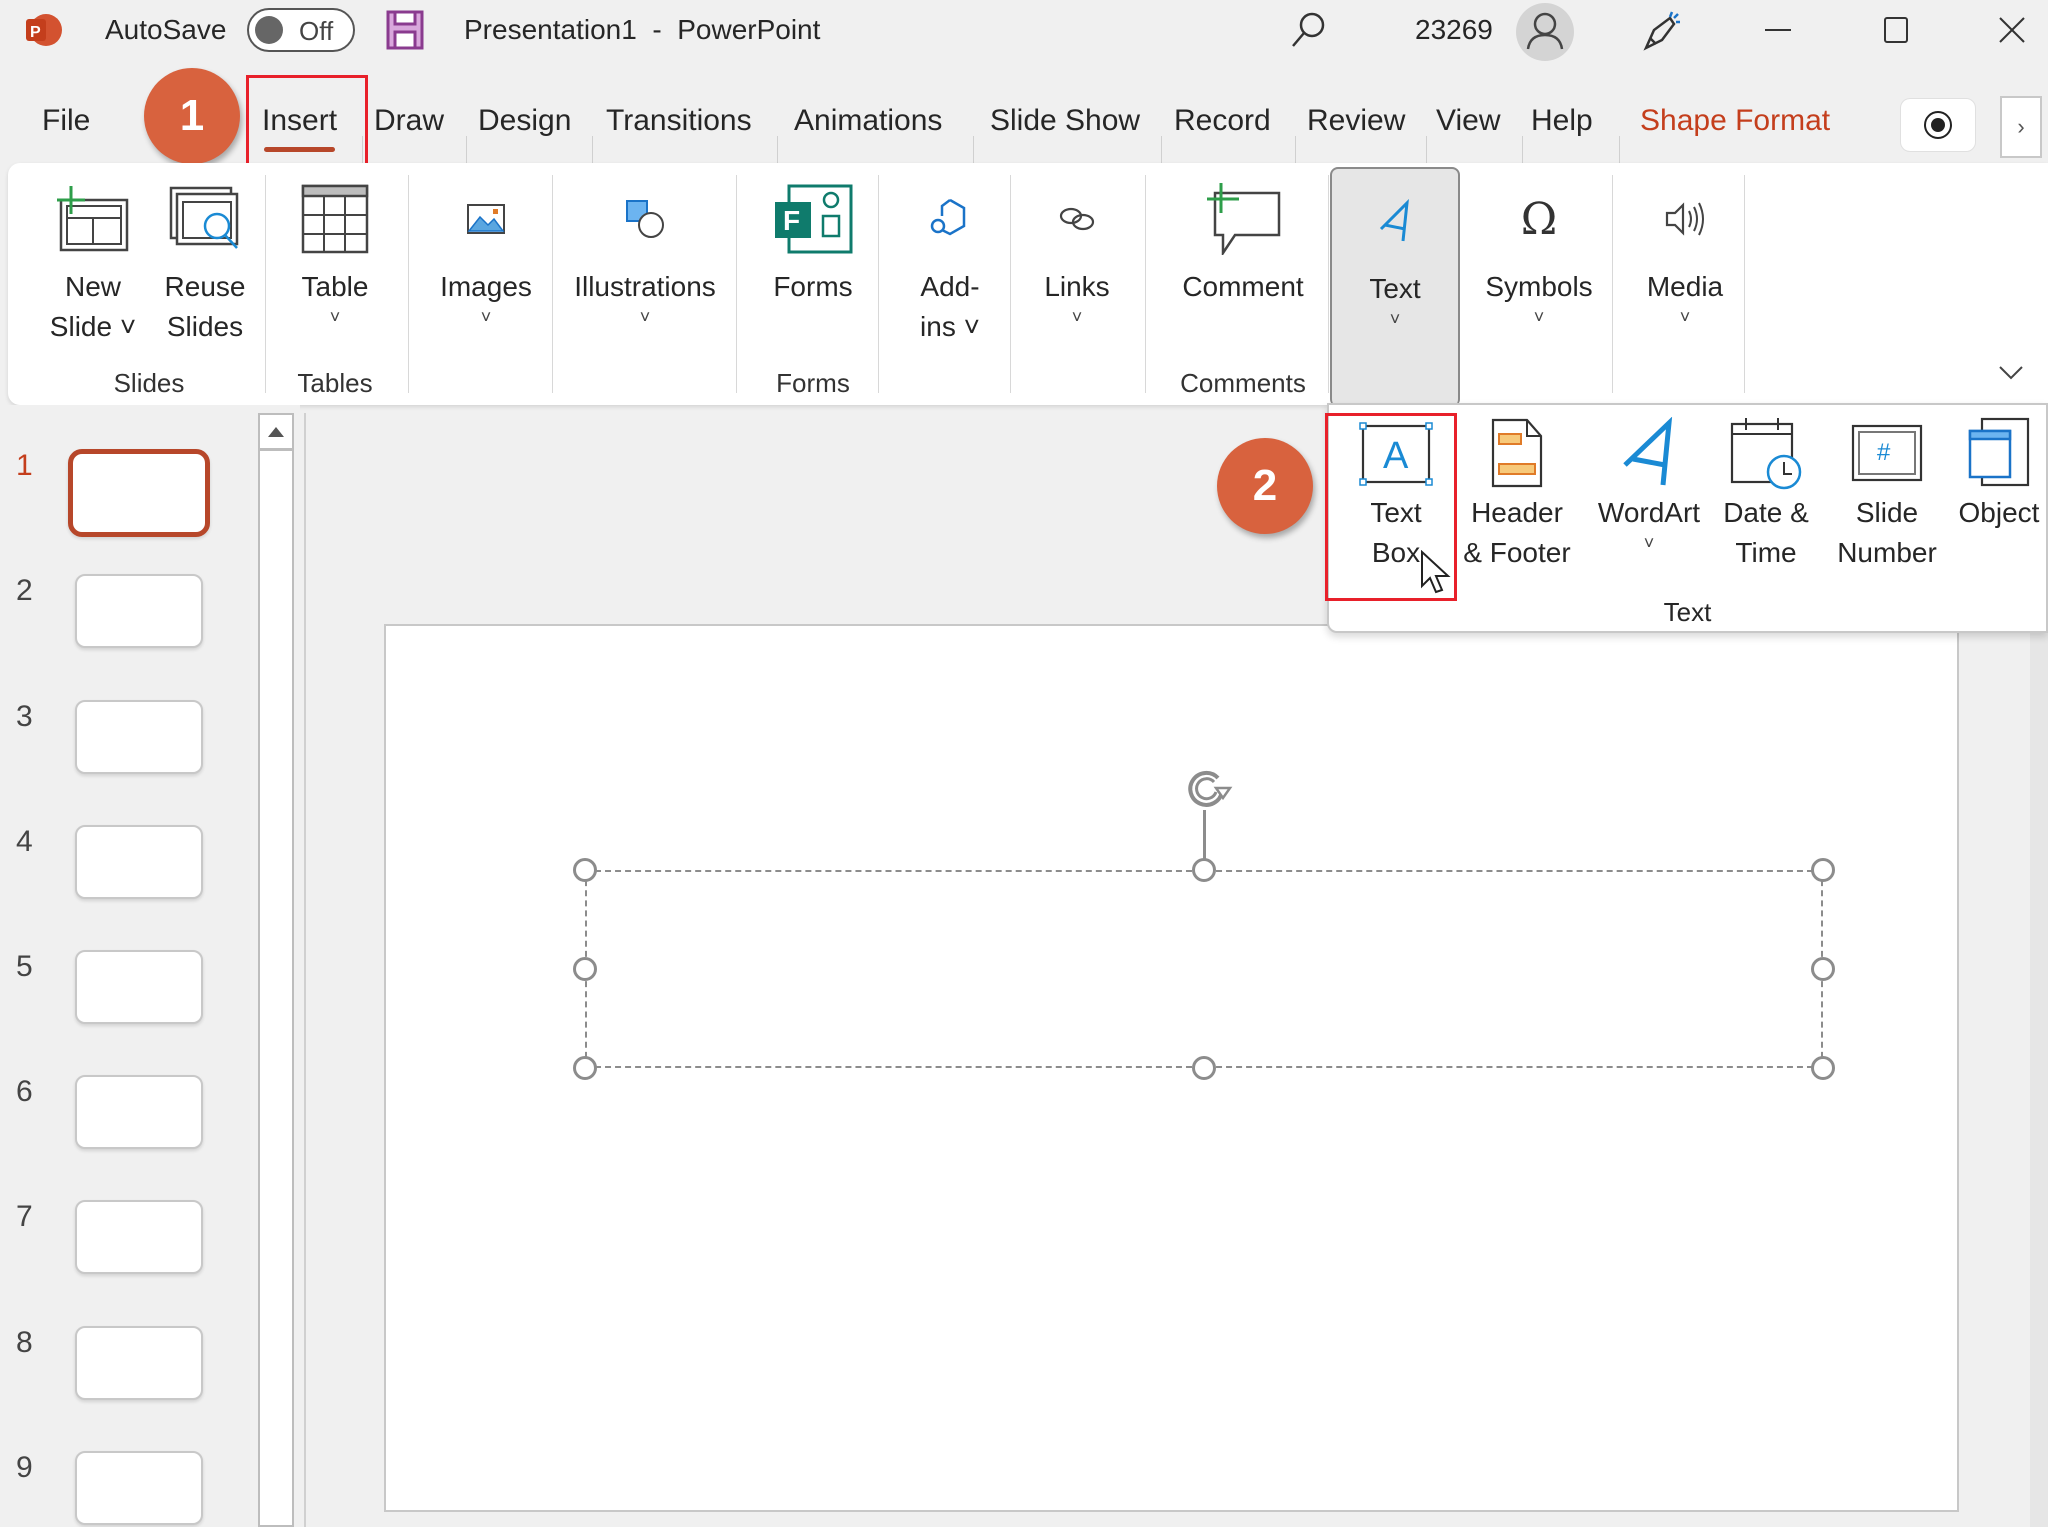 This screenshot has width=2048, height=1527. What do you see at coordinates (524, 121) in the screenshot?
I see `tab-design: Design` at bounding box center [524, 121].